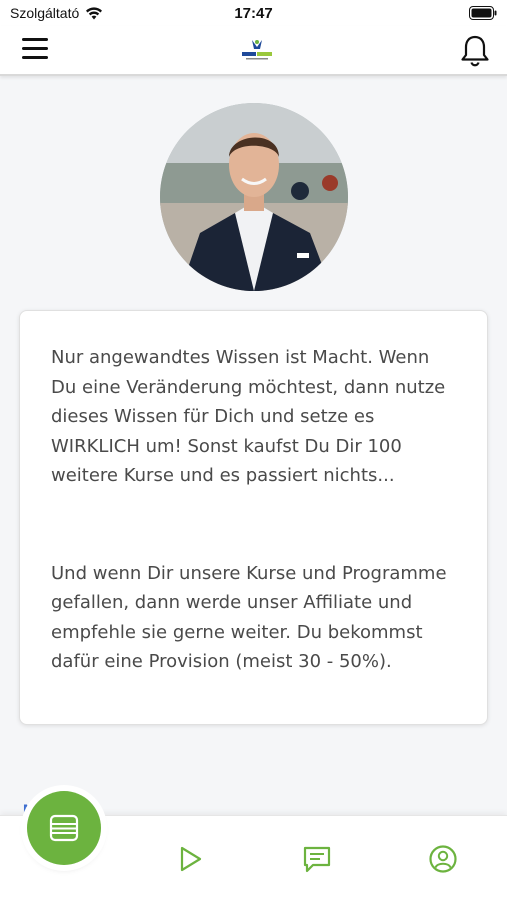 Image resolution: width=507 pixels, height=900 pixels. I want to click on avatar-image, so click(254, 197).